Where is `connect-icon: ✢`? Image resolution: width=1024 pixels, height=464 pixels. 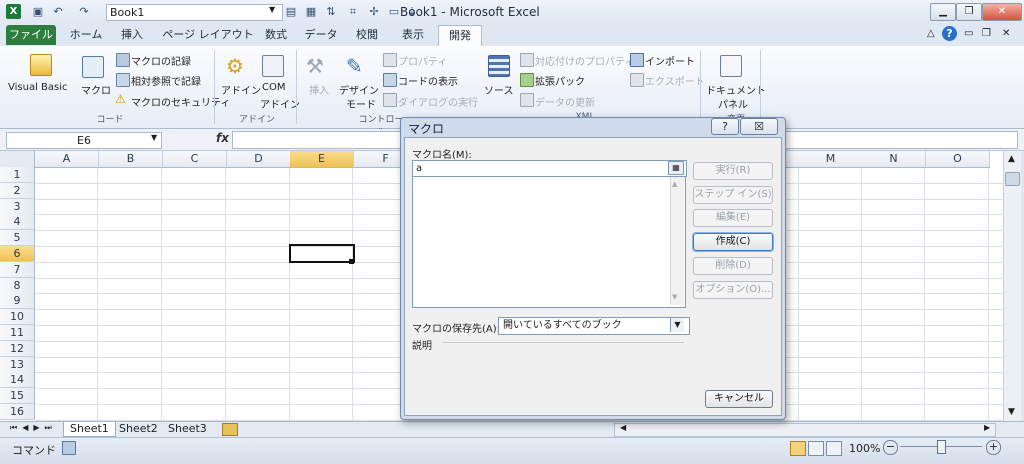
connect-icon: ✢ is located at coordinates (374, 12).